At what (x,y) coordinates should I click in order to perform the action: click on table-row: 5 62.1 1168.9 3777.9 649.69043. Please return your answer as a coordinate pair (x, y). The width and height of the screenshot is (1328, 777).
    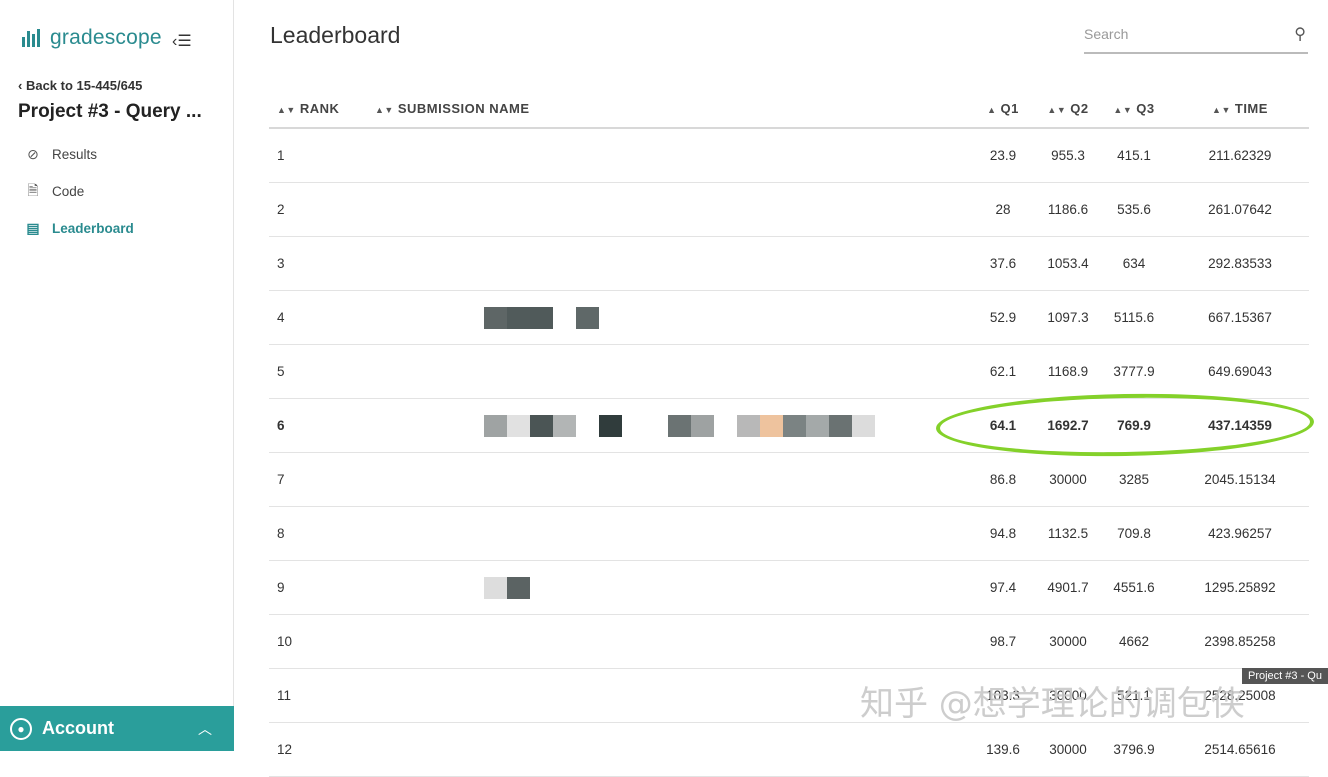
    Looking at the image, I should click on (789, 371).